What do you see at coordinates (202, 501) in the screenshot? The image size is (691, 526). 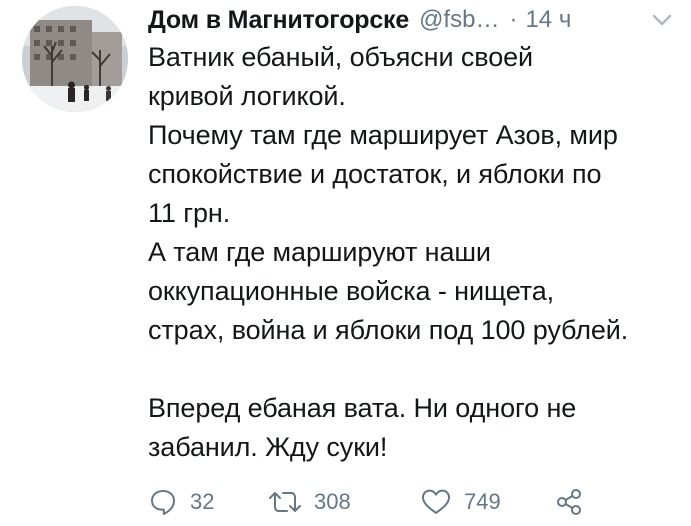 I see `reply-count: 32` at bounding box center [202, 501].